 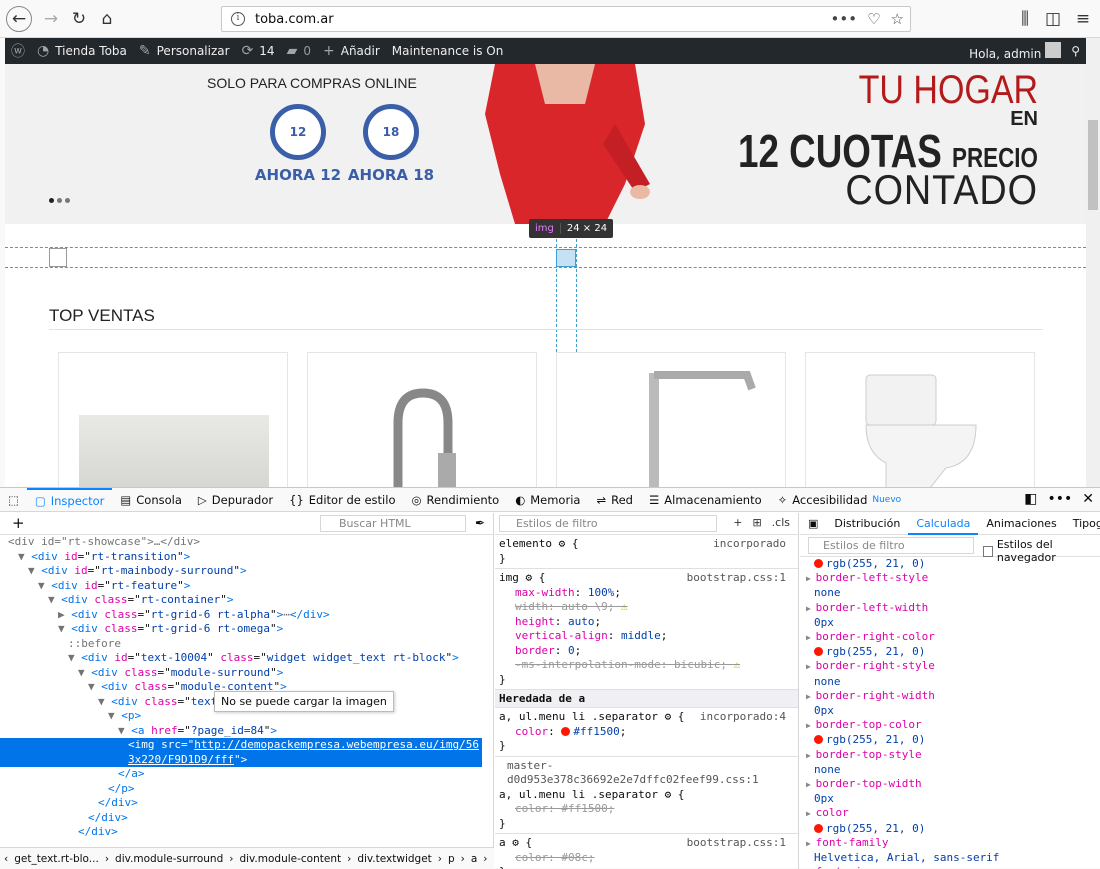 What do you see at coordinates (448, 51) in the screenshot?
I see `wp-maintenance-link: Maintenance is On` at bounding box center [448, 51].